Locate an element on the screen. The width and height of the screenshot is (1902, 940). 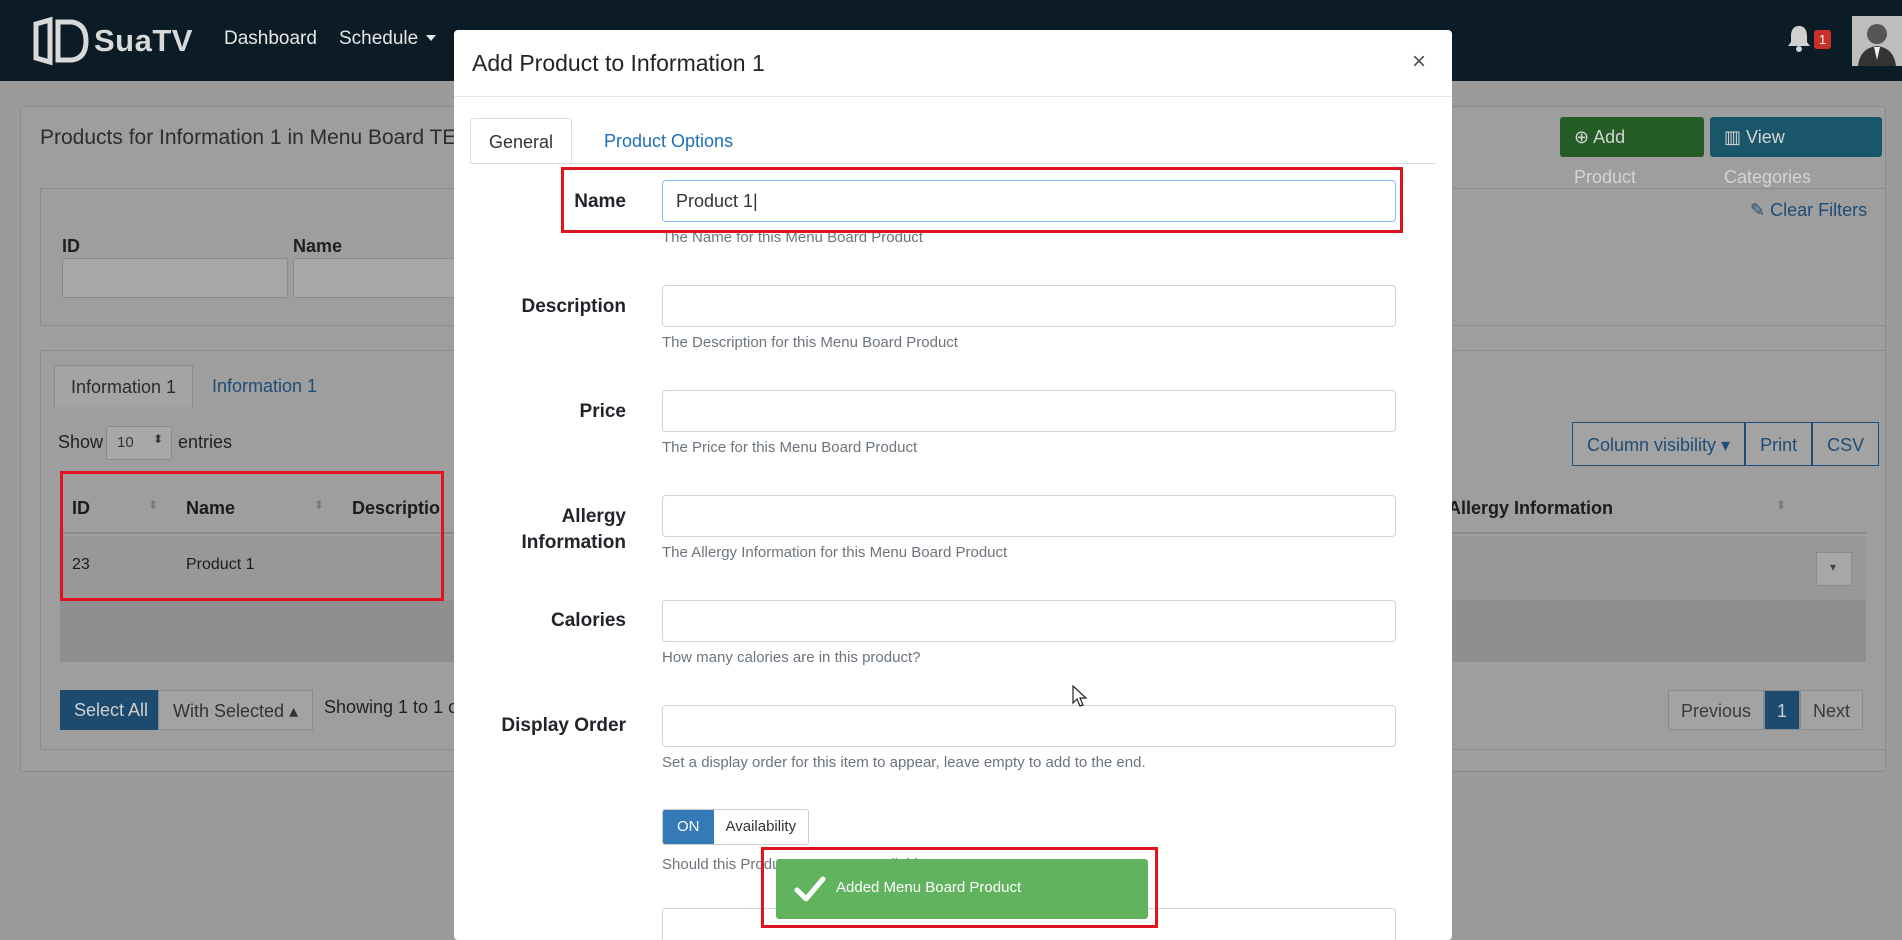
column-visibility-label: Column visibility is located at coordinates (1652, 445).